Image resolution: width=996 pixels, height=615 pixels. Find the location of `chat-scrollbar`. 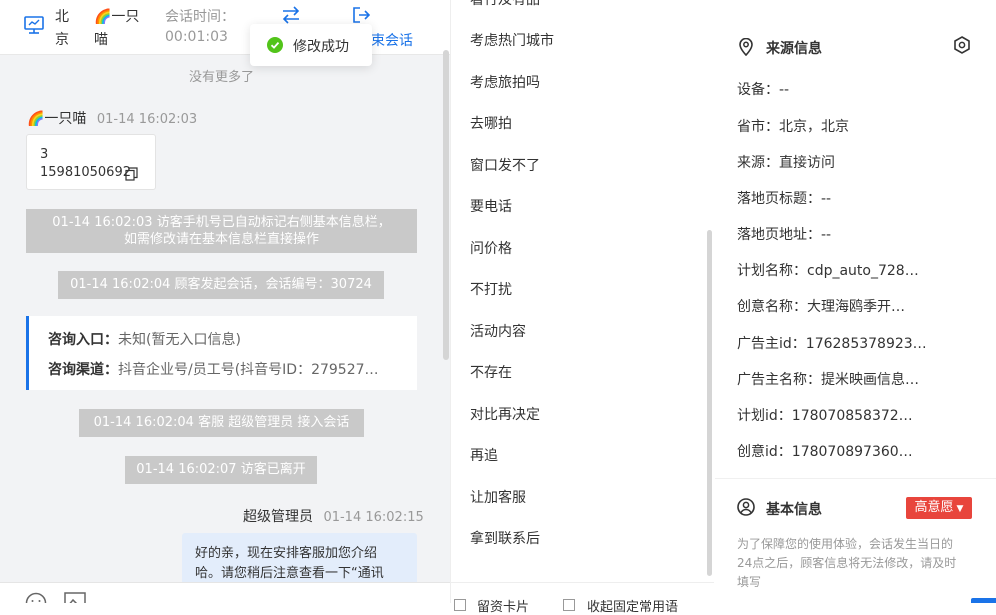

chat-scrollbar is located at coordinates (446, 205).